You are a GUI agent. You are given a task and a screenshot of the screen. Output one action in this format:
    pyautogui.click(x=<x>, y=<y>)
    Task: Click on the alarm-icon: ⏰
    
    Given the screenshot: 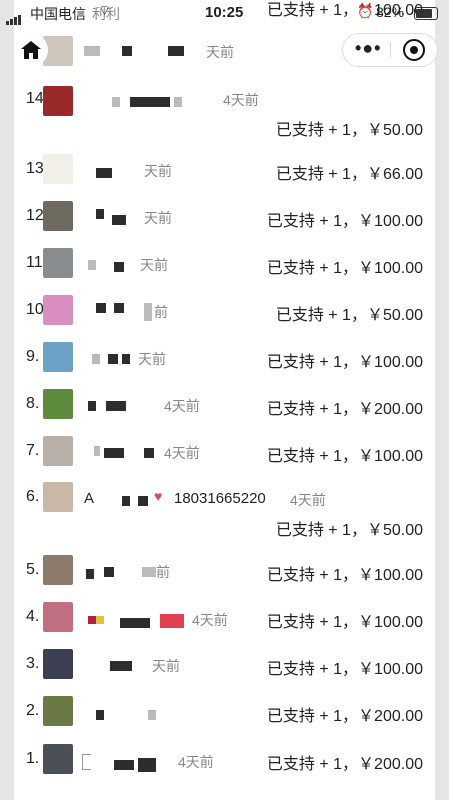 What is the action you would take?
    pyautogui.click(x=365, y=11)
    